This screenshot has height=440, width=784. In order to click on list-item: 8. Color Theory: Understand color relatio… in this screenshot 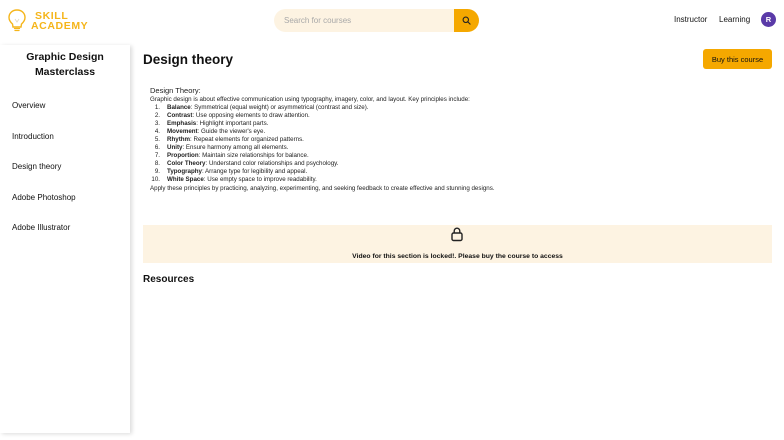, I will do `click(450, 164)`.